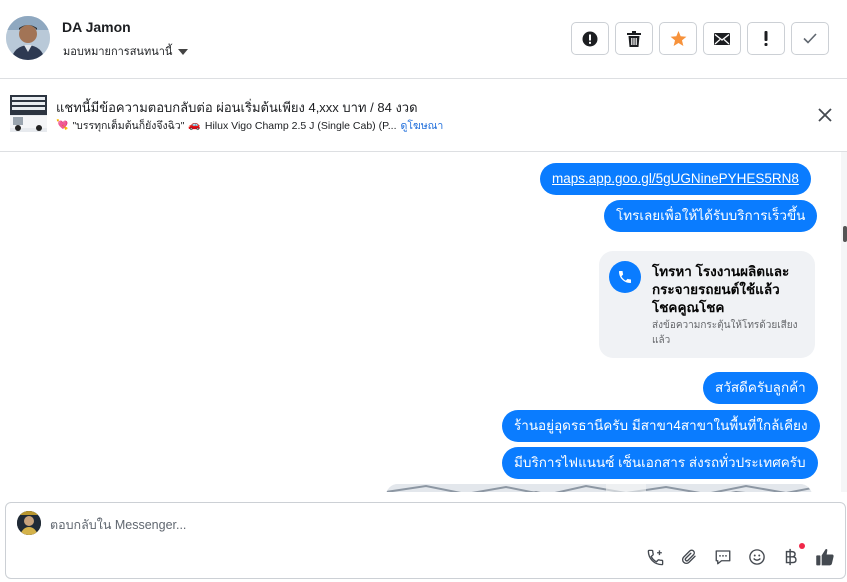 The width and height of the screenshot is (847, 582). Describe the element at coordinates (194, 125) in the screenshot. I see `car-icon: 🚗` at that location.